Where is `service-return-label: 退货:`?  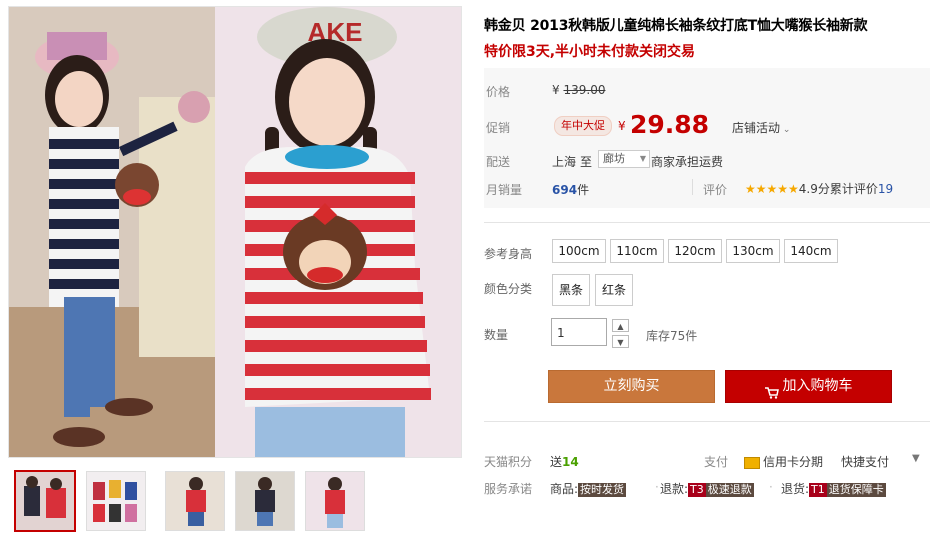 service-return-label: 退货: is located at coordinates (795, 489).